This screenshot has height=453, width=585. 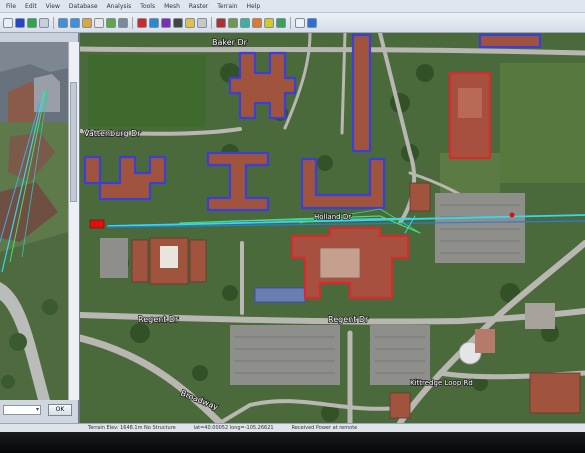 What do you see at coordinates (441, 383) in the screenshot?
I see `label-kittredge-loop: Kittredge Loop Rd` at bounding box center [441, 383].